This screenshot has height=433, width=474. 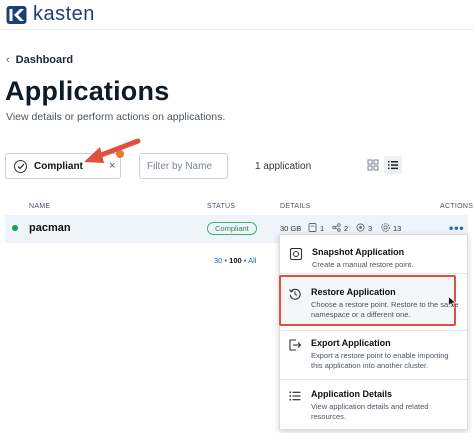 I want to click on mouse-cursor-icon, so click(x=452, y=302).